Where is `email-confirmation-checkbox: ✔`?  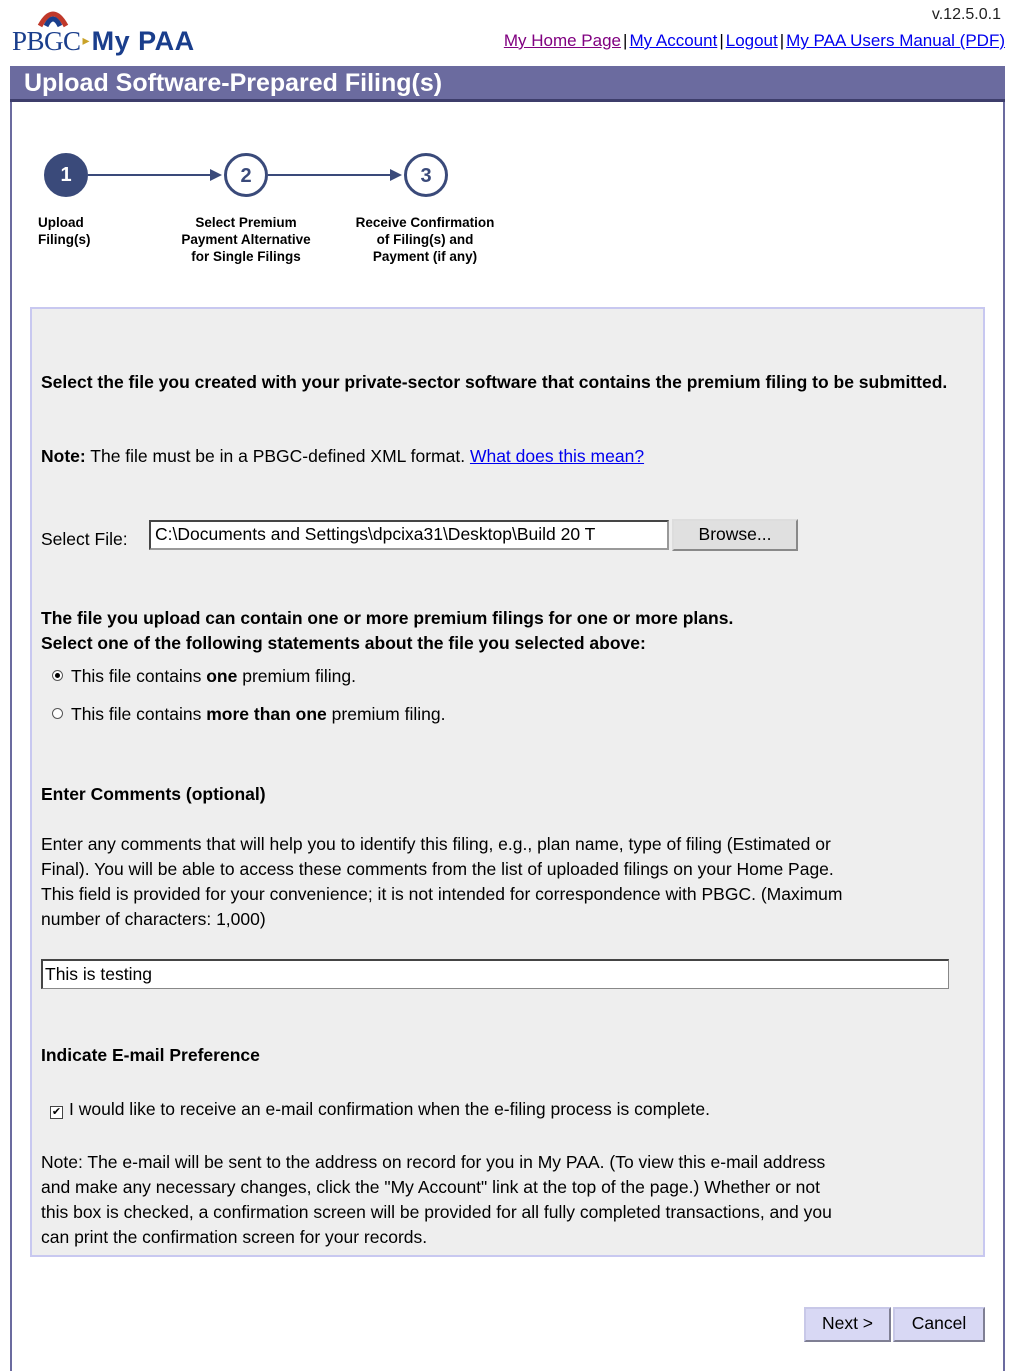
email-confirmation-checkbox: ✔ is located at coordinates (56, 1112).